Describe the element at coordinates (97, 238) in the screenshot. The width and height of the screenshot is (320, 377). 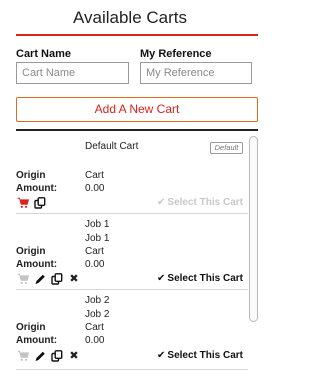
I see `cart-reference: Job 1` at that location.